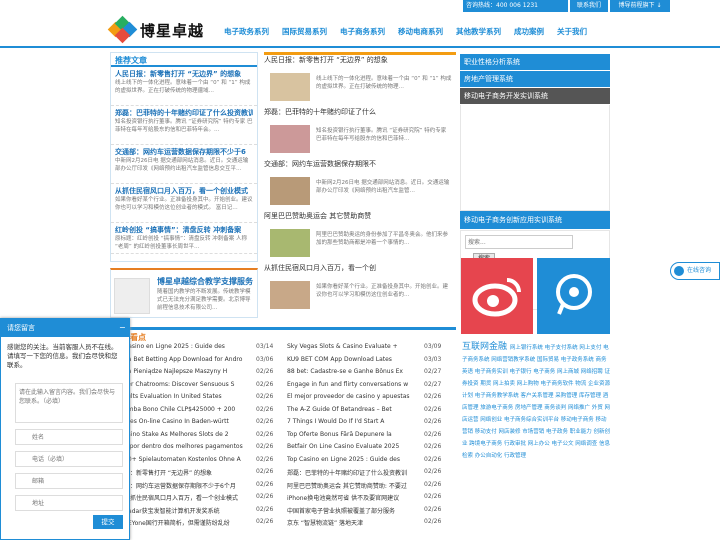  I want to click on hot-link: 从抓住民宿风口月入百万，看一个创业模式, so click(188, 497).